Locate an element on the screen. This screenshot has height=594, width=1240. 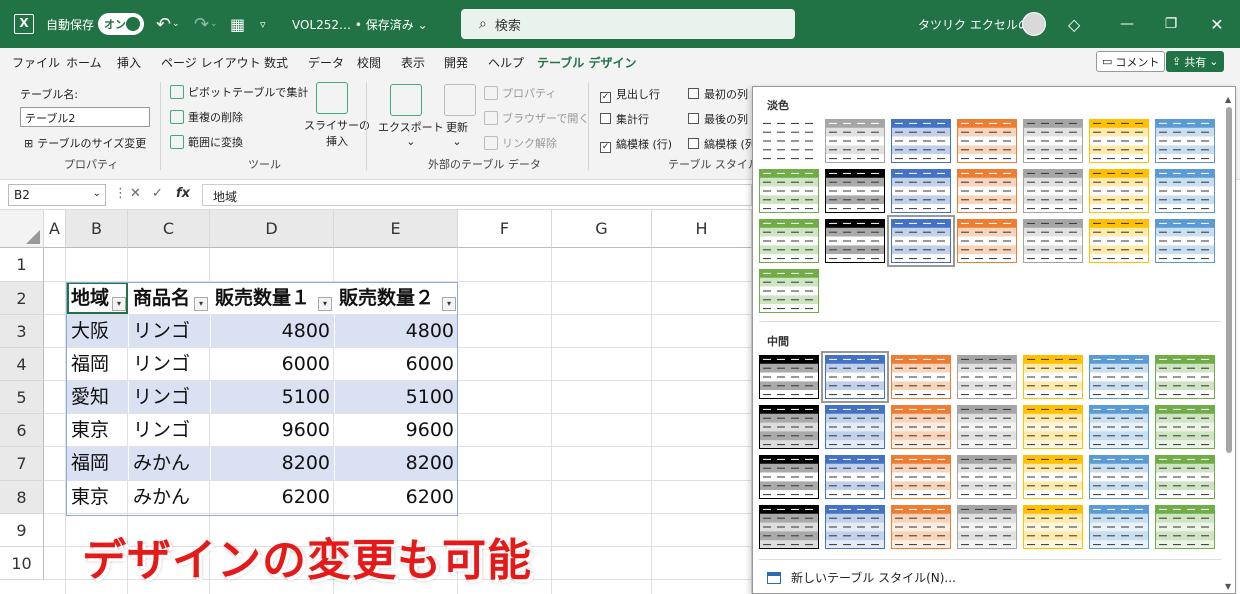
name-box-dropdown-icon: ⌄ is located at coordinates (97, 193).